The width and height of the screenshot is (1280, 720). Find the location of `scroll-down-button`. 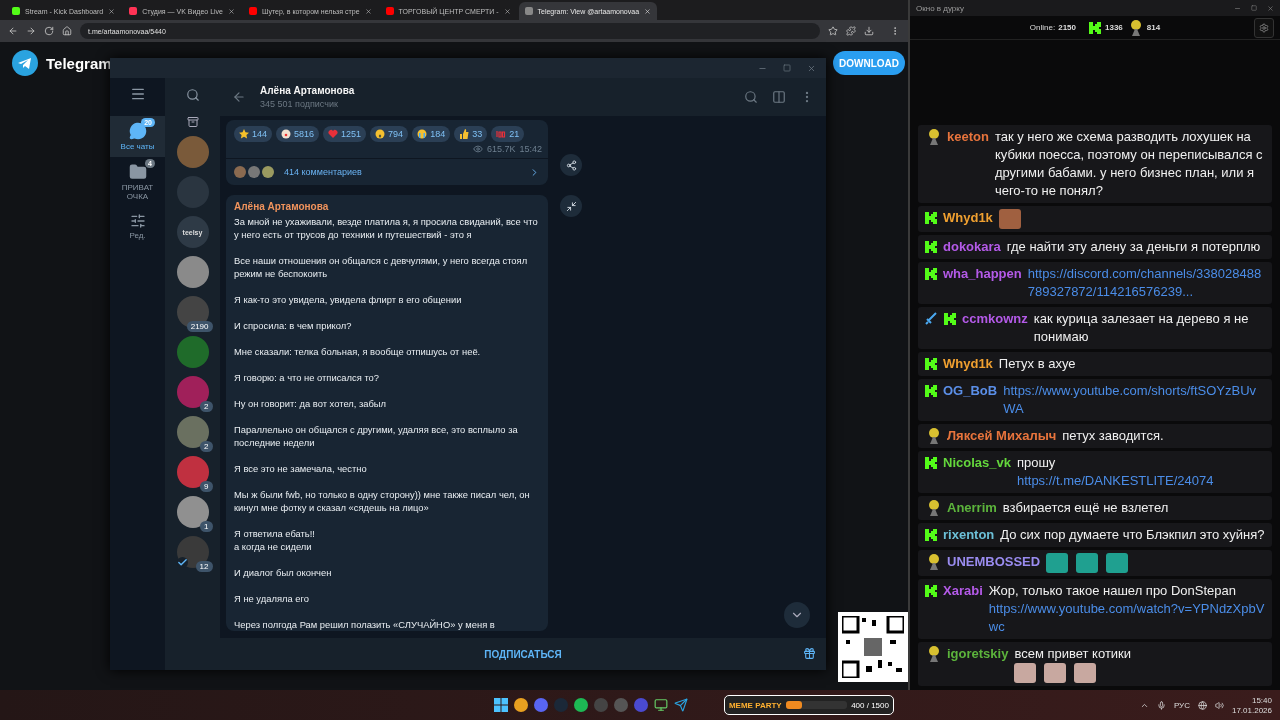

scroll-down-button is located at coordinates (797, 615).